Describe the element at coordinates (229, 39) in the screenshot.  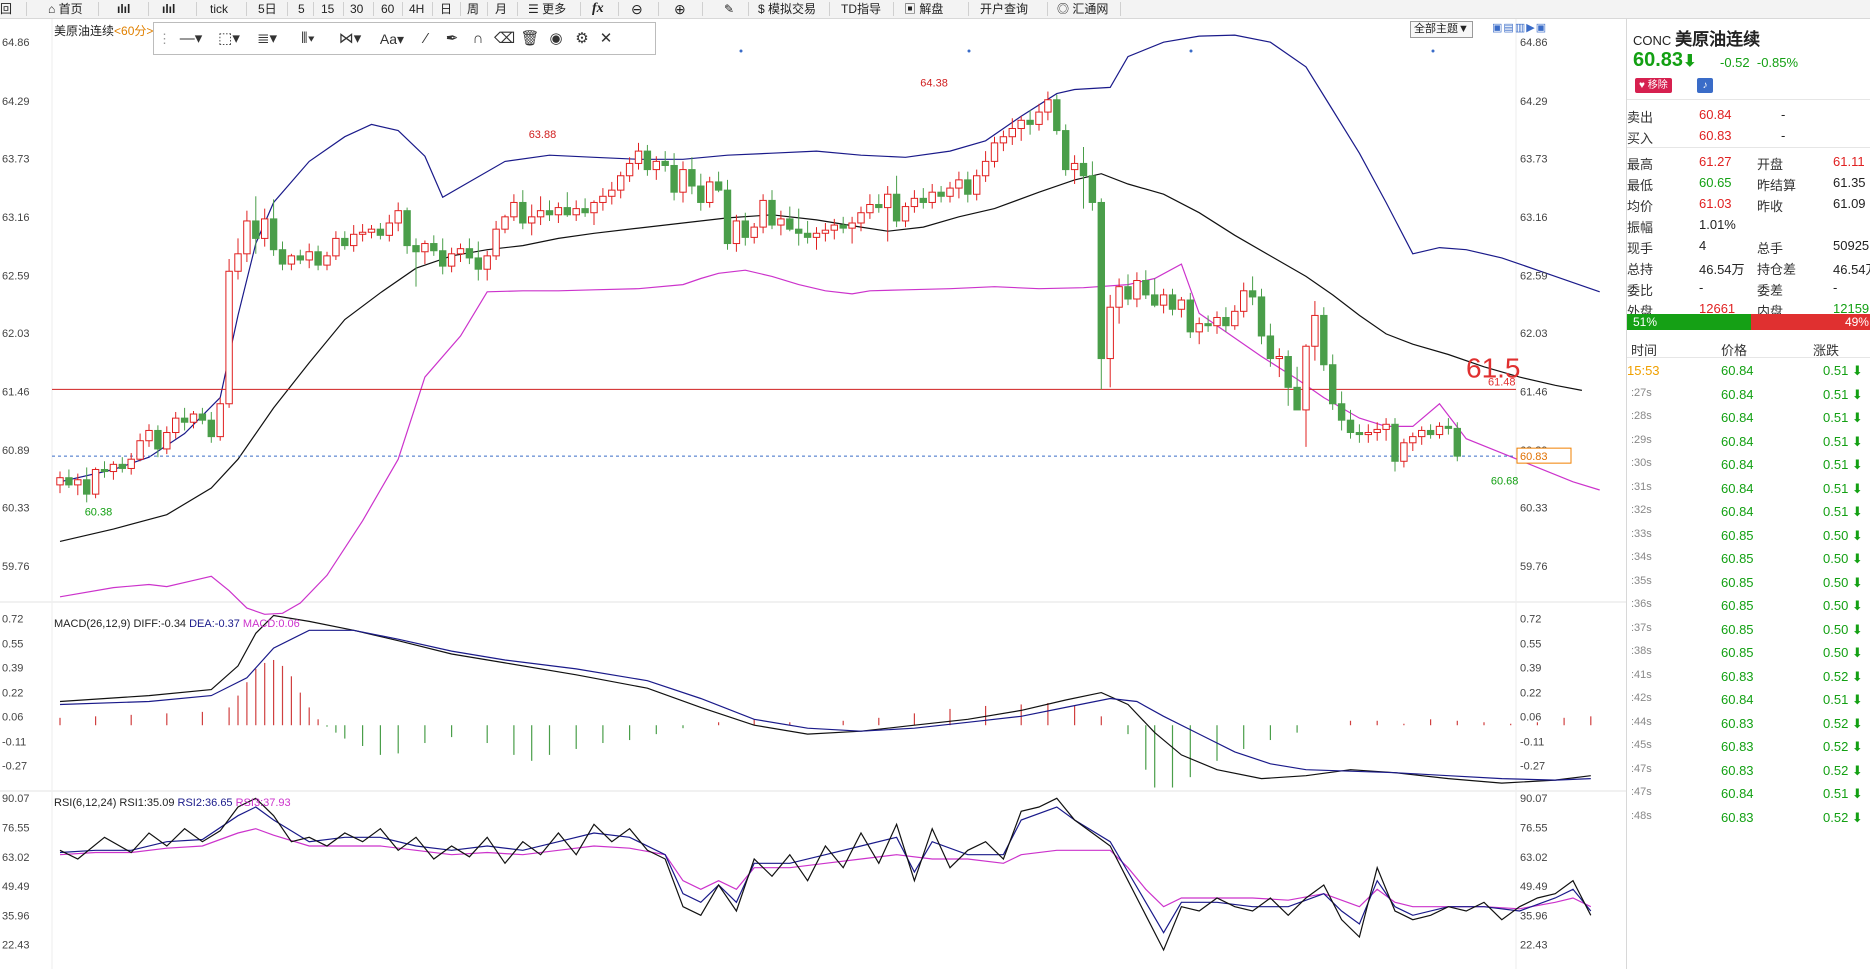
I see `rect-tool-icon: ⬚▾` at that location.